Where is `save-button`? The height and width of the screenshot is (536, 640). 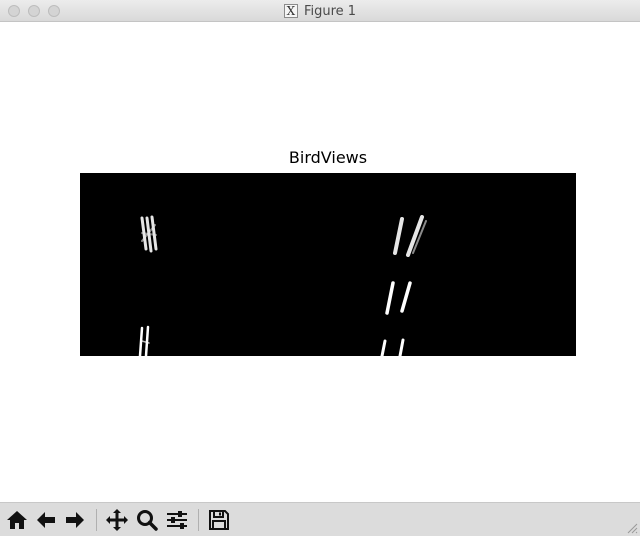 save-button is located at coordinates (219, 520).